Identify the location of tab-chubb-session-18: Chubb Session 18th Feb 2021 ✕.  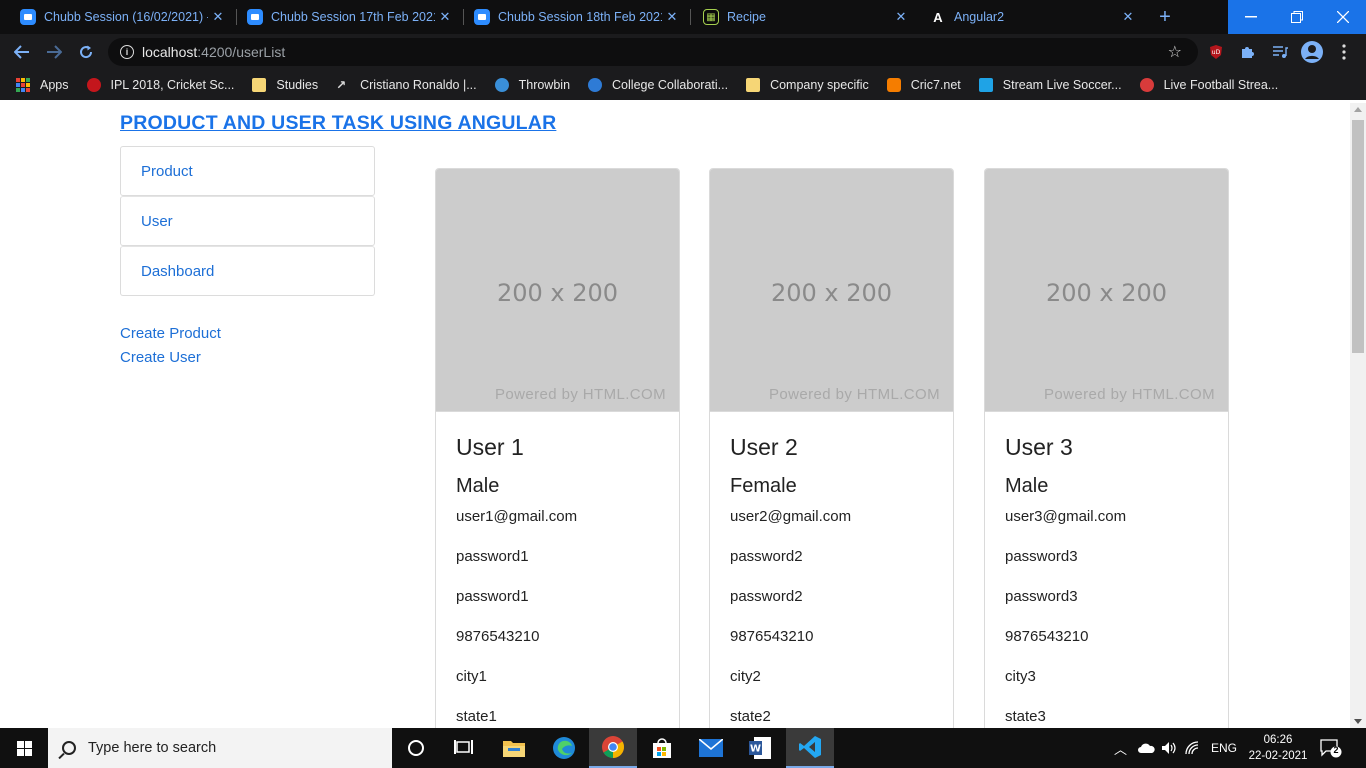
(572, 17).